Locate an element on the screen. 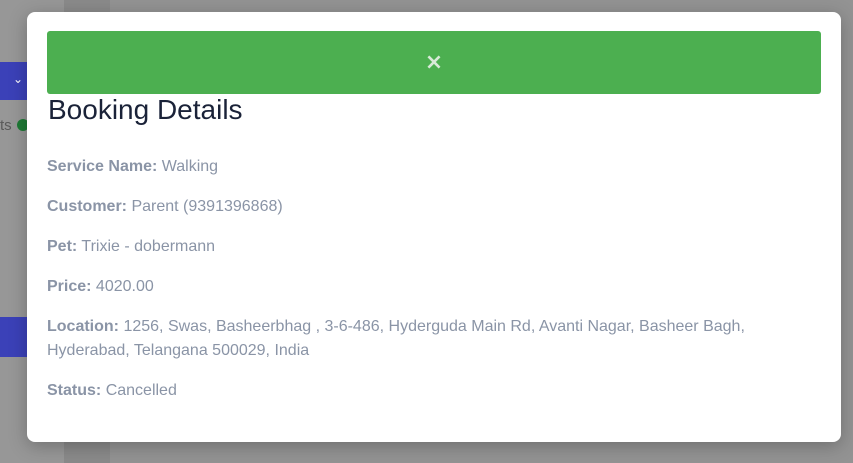  customer-label: Customer: is located at coordinates (87, 206).